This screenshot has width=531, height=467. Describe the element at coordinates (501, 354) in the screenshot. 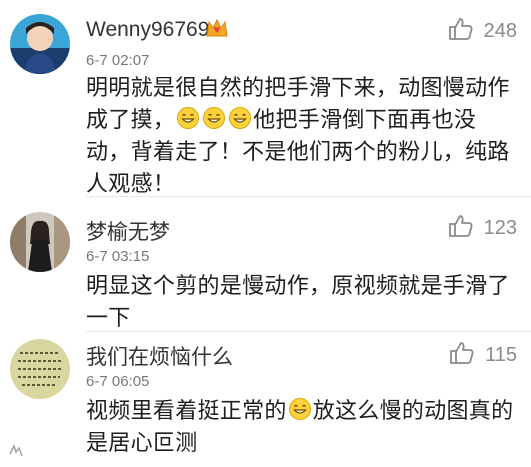

I see `like-count: 115` at that location.